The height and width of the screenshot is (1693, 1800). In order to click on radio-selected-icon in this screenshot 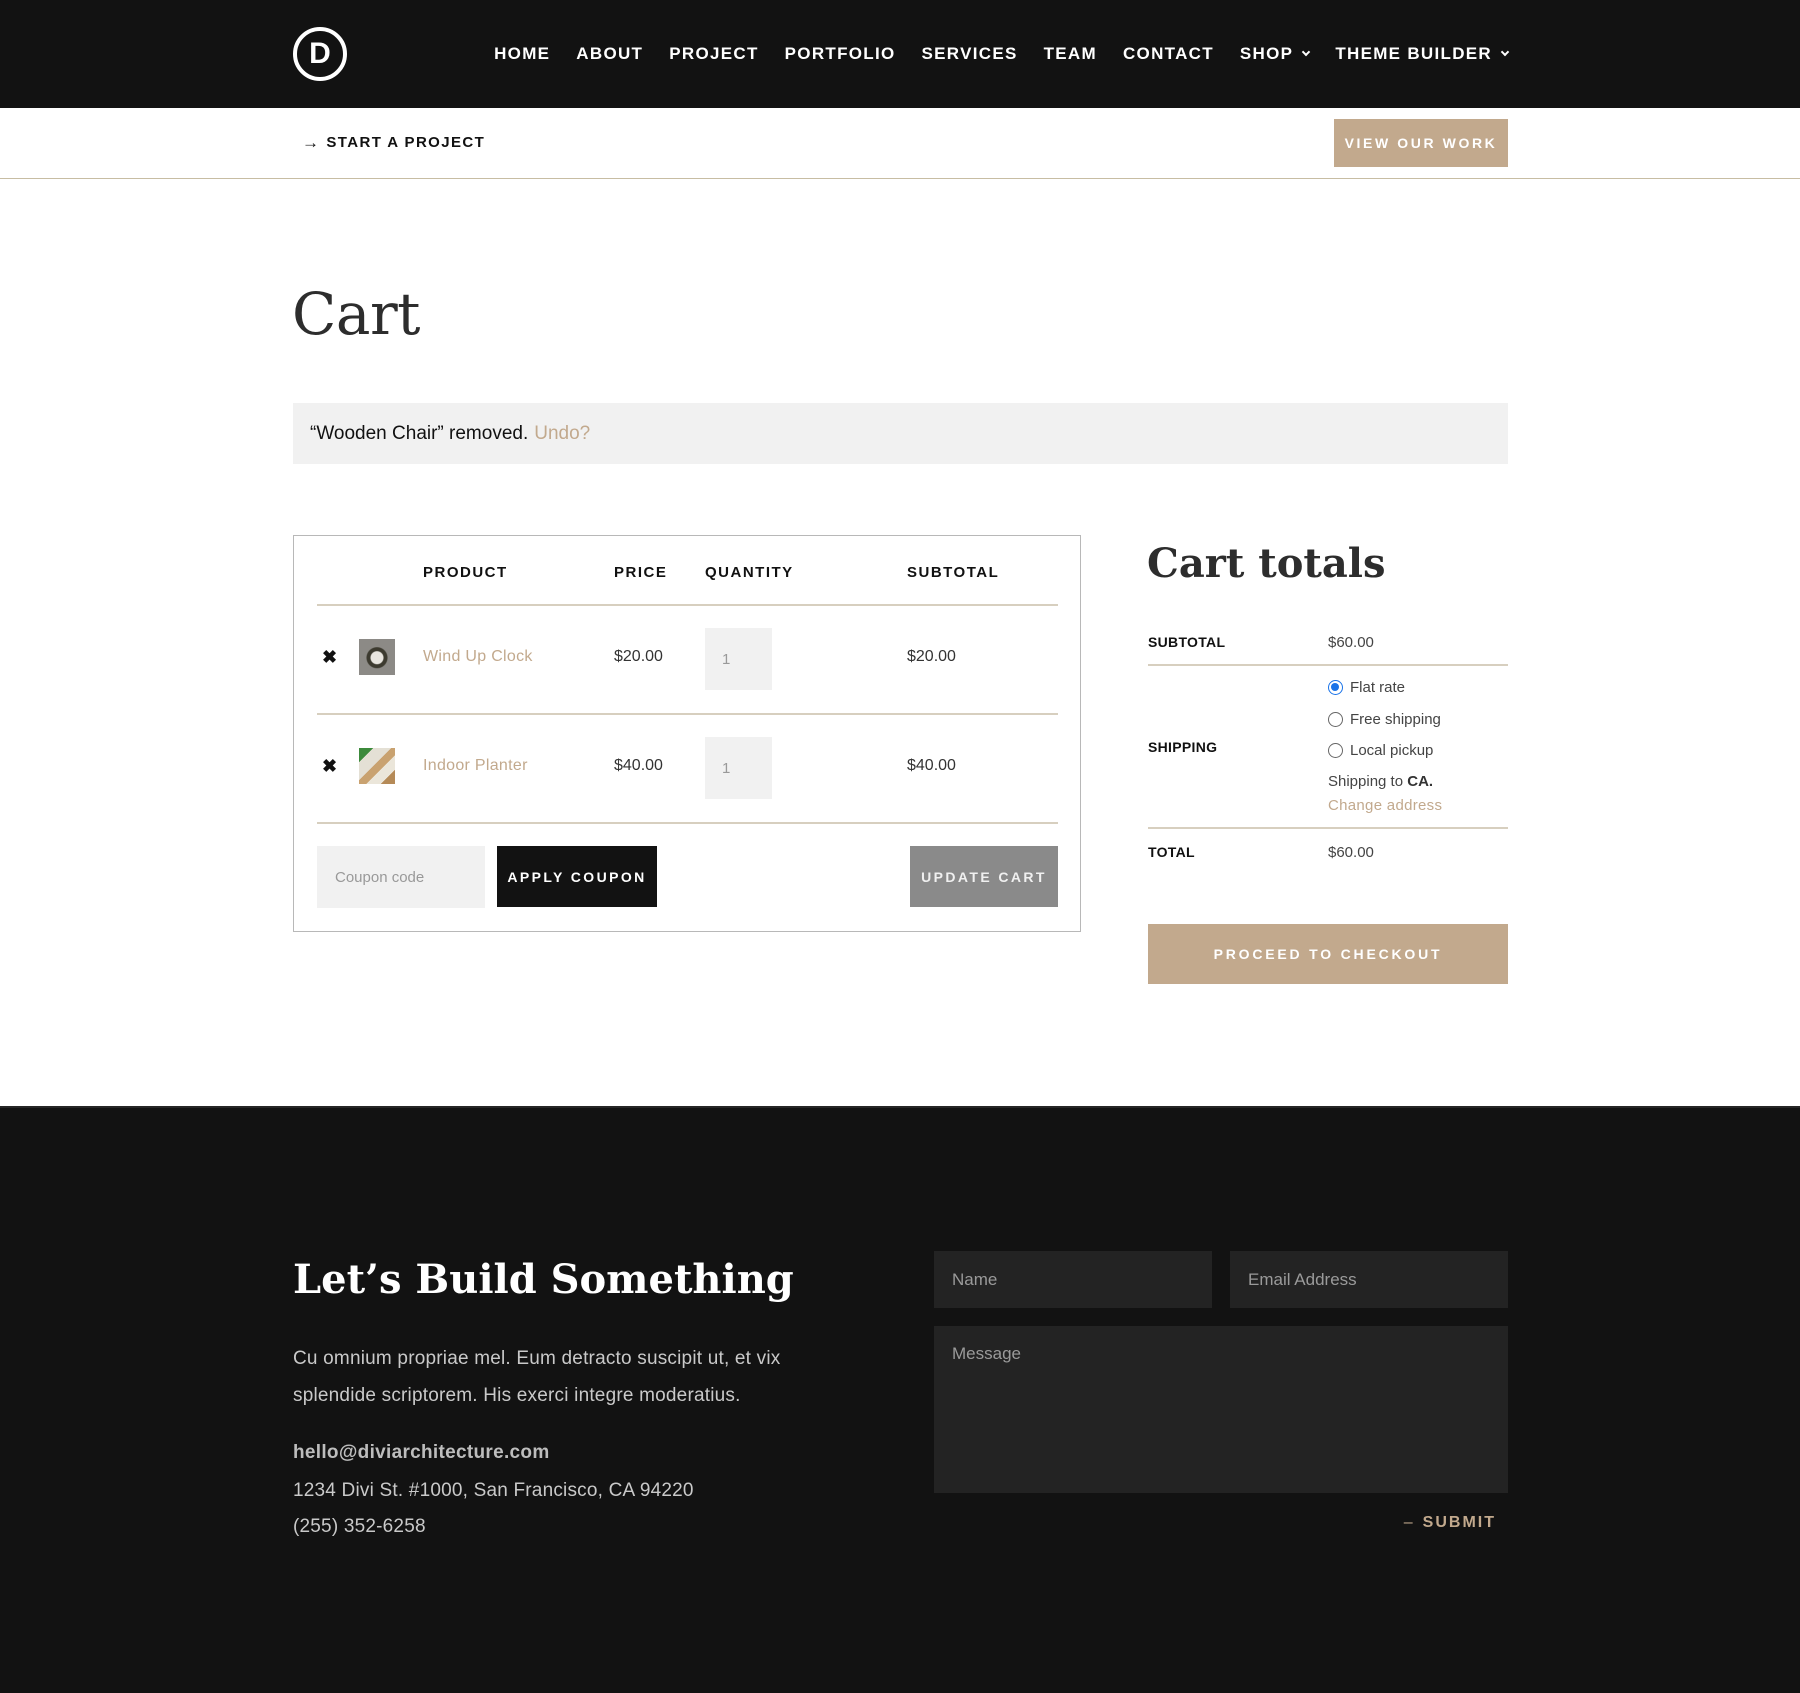, I will do `click(1335, 687)`.